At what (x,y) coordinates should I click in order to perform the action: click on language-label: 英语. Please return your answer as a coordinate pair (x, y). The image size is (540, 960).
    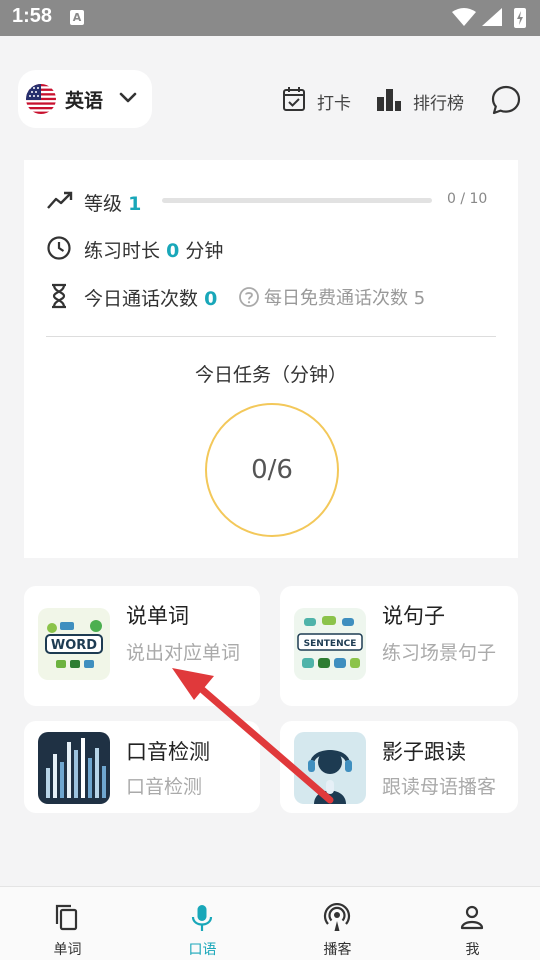
    Looking at the image, I should click on (84, 101).